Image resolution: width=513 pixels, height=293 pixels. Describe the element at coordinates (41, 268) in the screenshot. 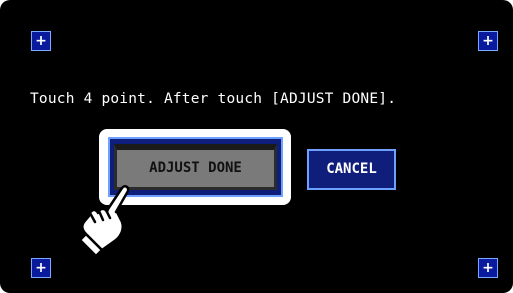

I see `calibration-point-bottom-left: +` at that location.